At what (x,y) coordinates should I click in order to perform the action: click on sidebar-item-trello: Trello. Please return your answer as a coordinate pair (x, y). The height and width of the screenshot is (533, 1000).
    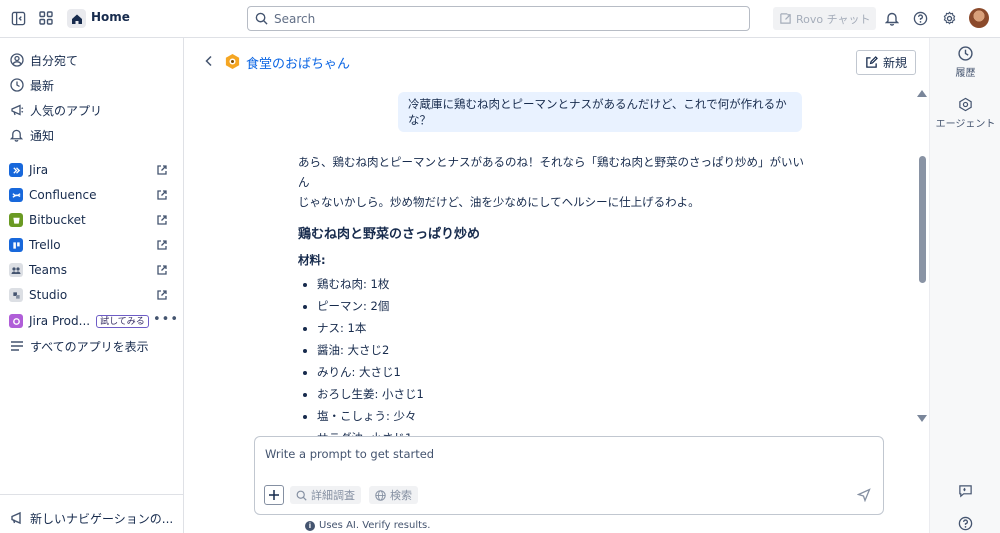
    Looking at the image, I should click on (35, 245).